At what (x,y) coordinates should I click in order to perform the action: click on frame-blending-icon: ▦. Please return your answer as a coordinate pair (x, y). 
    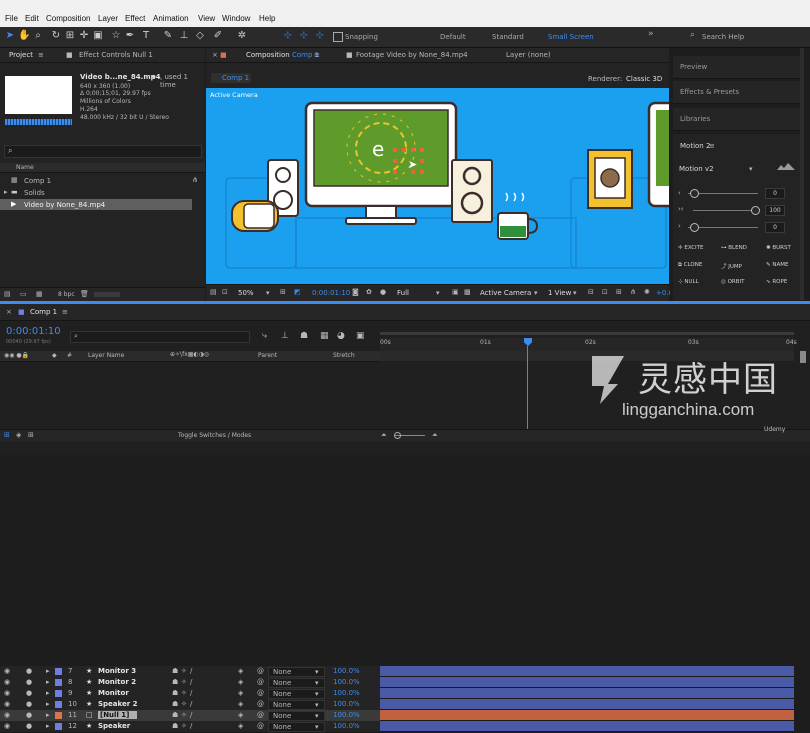
    Looking at the image, I should click on (324, 336).